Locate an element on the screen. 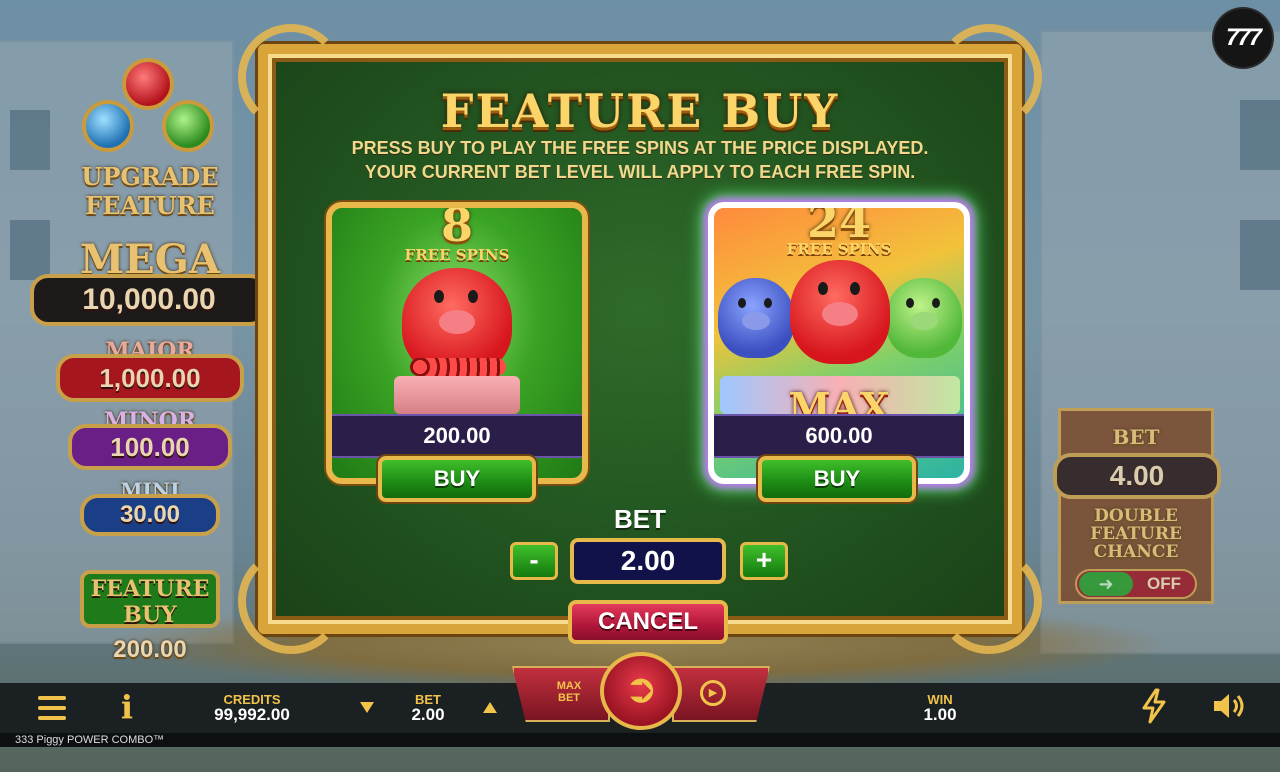 This screenshot has height=772, width=1280. provider-logo: 777 is located at coordinates (1243, 38).